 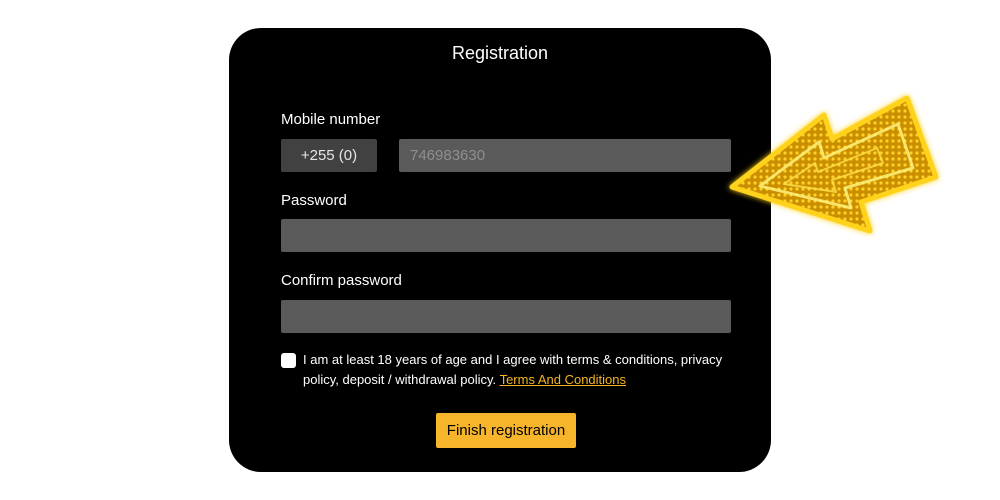 I want to click on terms-checkbox, so click(x=288, y=360).